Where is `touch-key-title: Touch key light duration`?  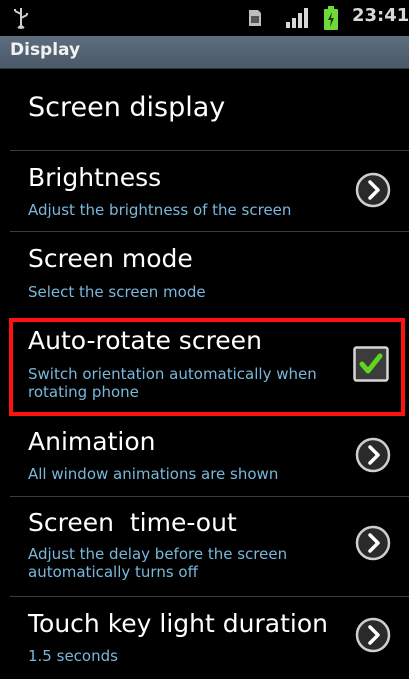
touch-key-title: Touch key light duration is located at coordinates (178, 623).